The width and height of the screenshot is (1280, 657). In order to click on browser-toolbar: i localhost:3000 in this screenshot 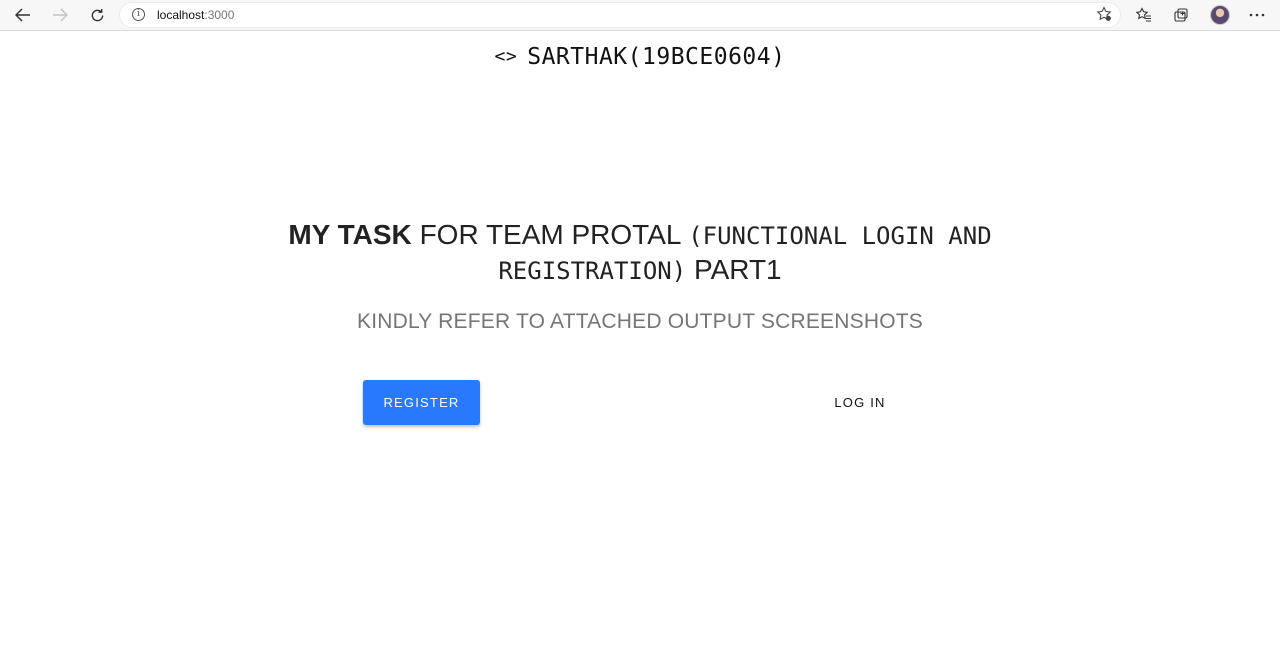, I will do `click(640, 15)`.